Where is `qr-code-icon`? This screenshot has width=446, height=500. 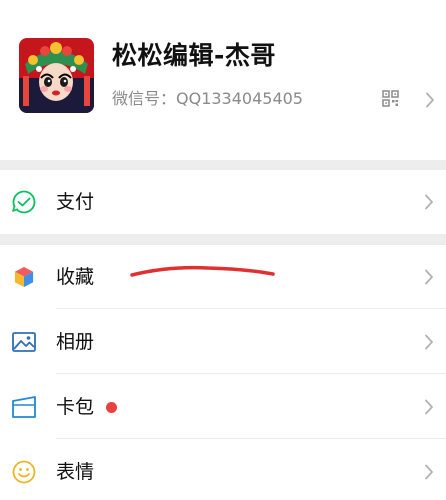 qr-code-icon is located at coordinates (390, 98).